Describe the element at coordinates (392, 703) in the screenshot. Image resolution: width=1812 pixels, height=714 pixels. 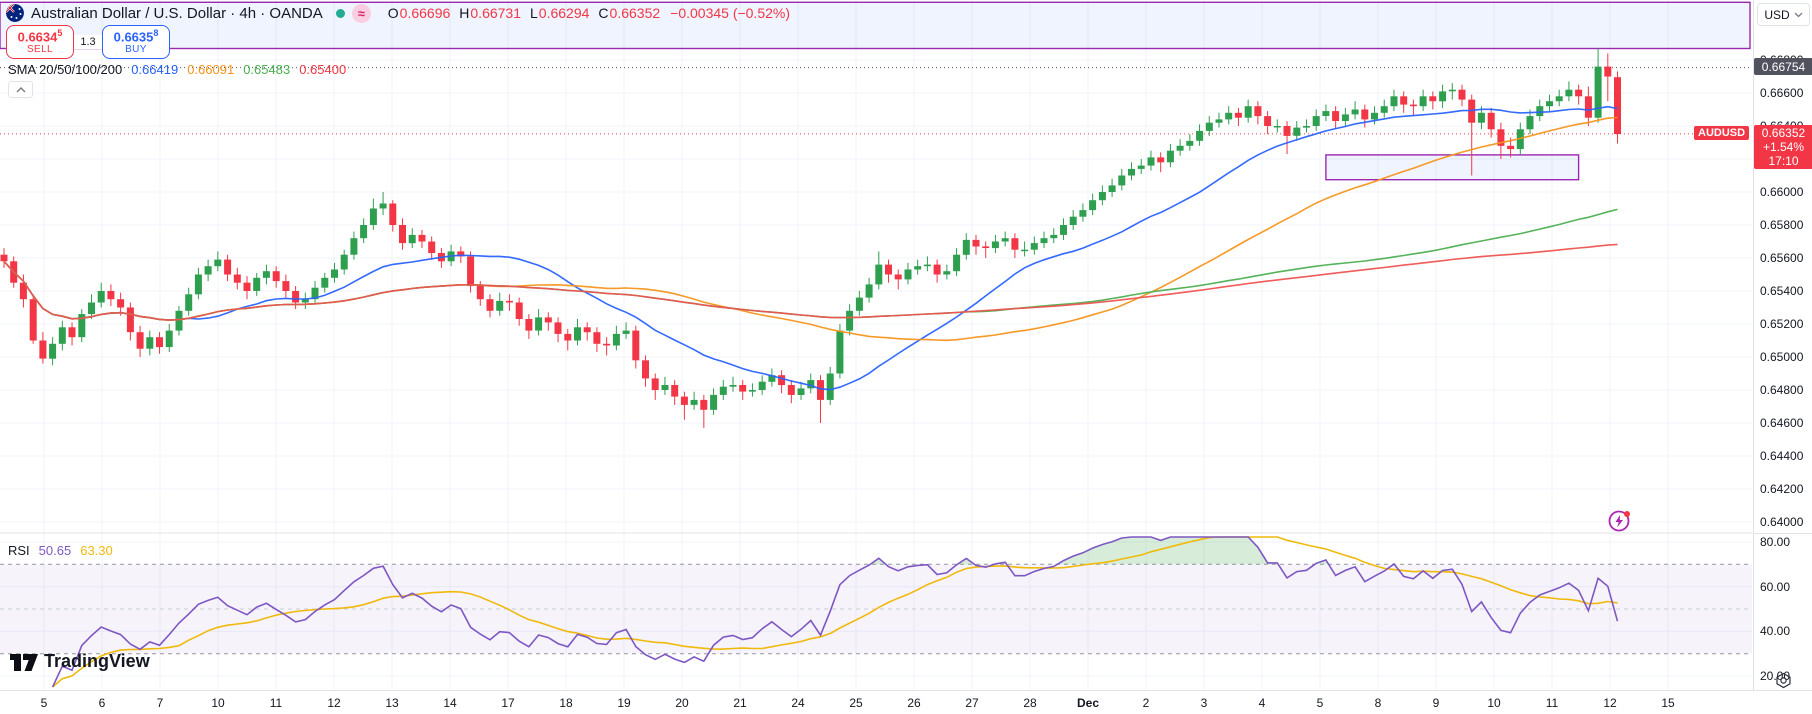
I see `time-axis-label: 13` at that location.